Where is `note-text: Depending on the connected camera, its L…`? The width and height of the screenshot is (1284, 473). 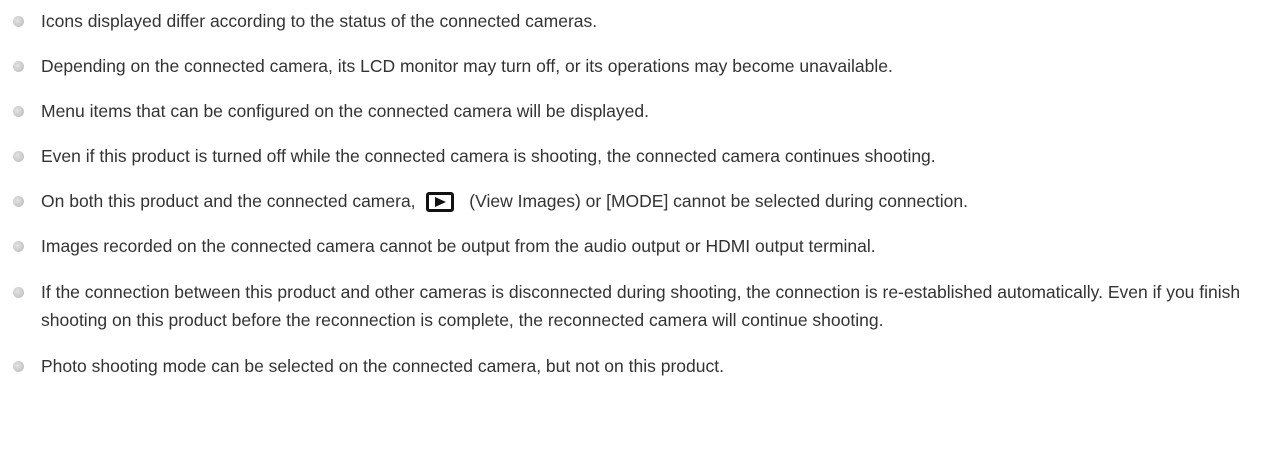
note-text: Depending on the connected camera, its L… is located at coordinates (467, 66).